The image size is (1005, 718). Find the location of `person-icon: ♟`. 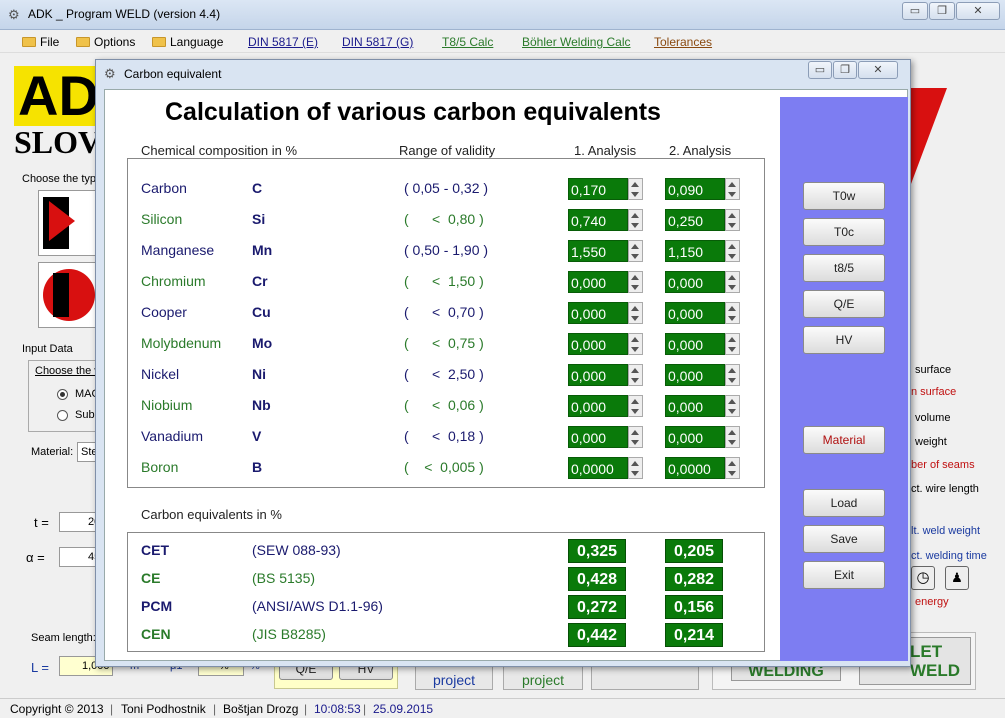

person-icon: ♟ is located at coordinates (957, 578).